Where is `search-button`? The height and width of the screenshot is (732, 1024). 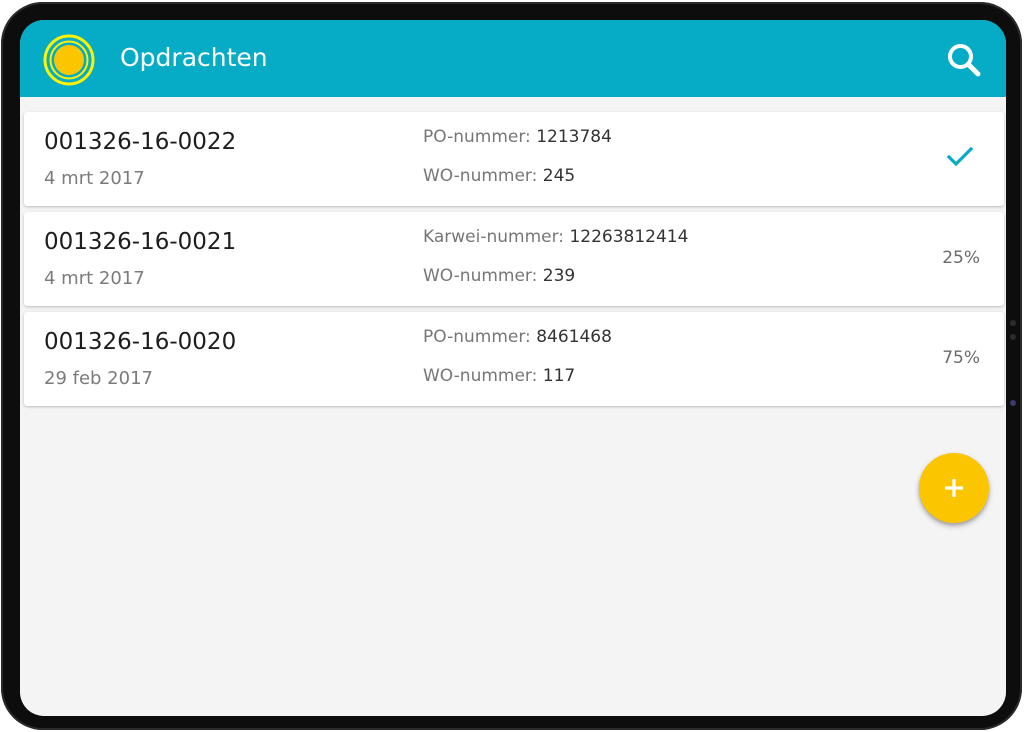 search-button is located at coordinates (964, 60).